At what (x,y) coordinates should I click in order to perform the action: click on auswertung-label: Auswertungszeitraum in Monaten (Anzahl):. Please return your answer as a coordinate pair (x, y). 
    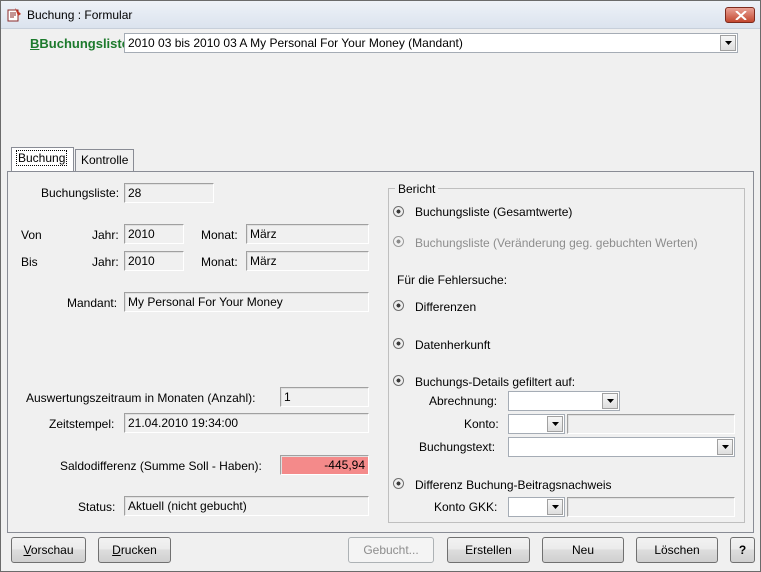
    Looking at the image, I should click on (141, 398).